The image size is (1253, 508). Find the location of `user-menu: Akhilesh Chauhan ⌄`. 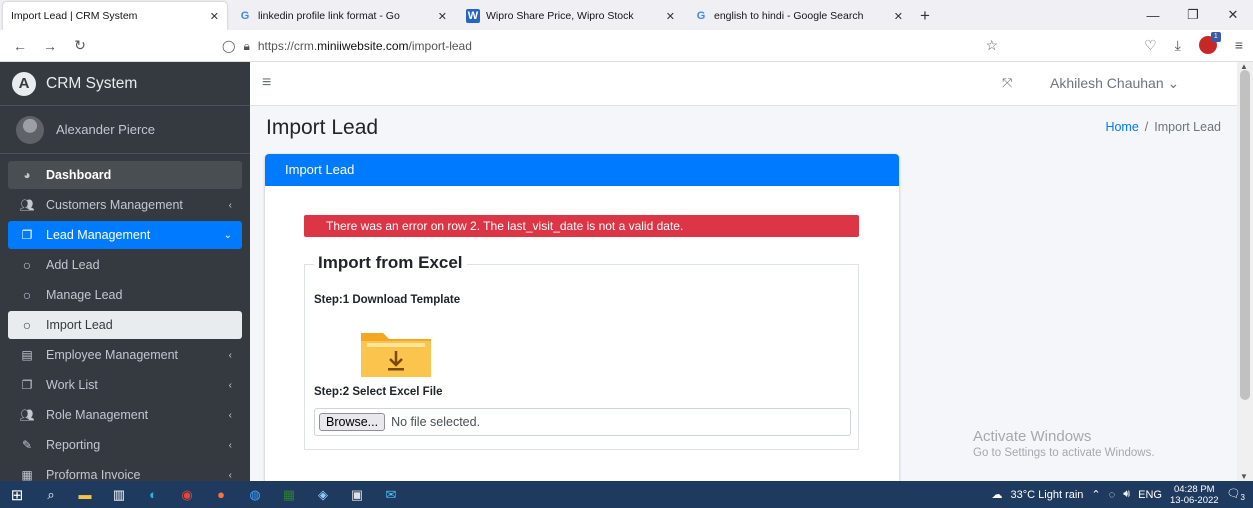

user-menu: Akhilesh Chauhan ⌄ is located at coordinates (1114, 83).